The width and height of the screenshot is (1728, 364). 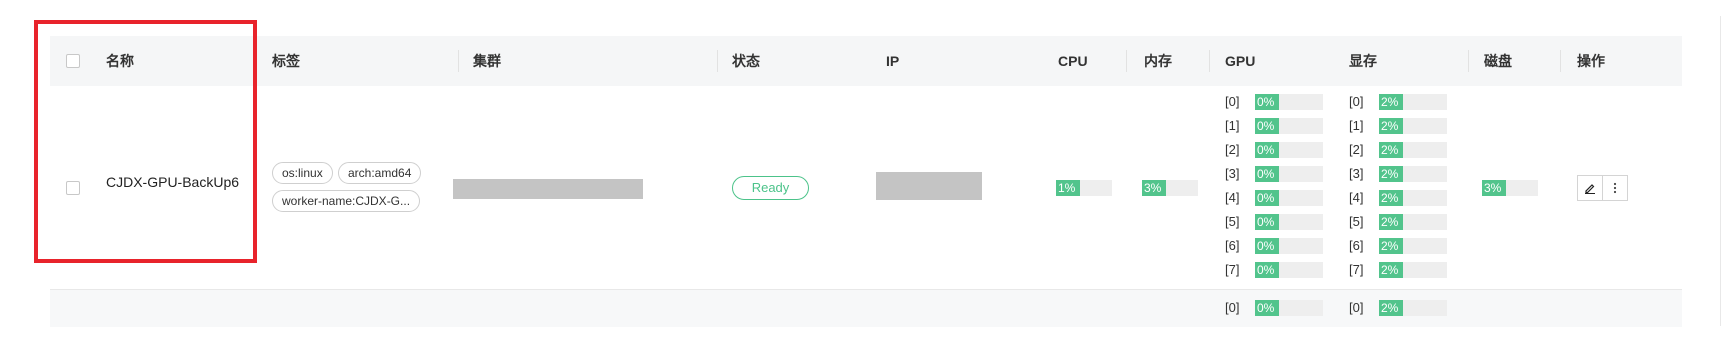 I want to click on gpu-index: [1], so click(x=1232, y=125).